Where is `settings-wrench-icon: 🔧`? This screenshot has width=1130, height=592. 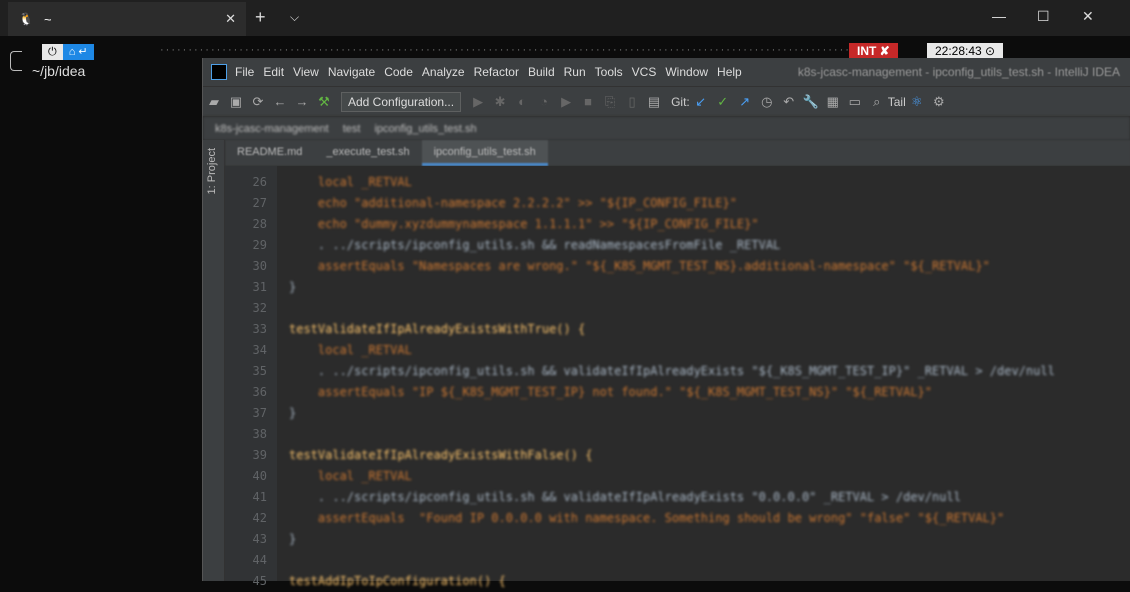
settings-wrench-icon: 🔧 is located at coordinates (811, 102).